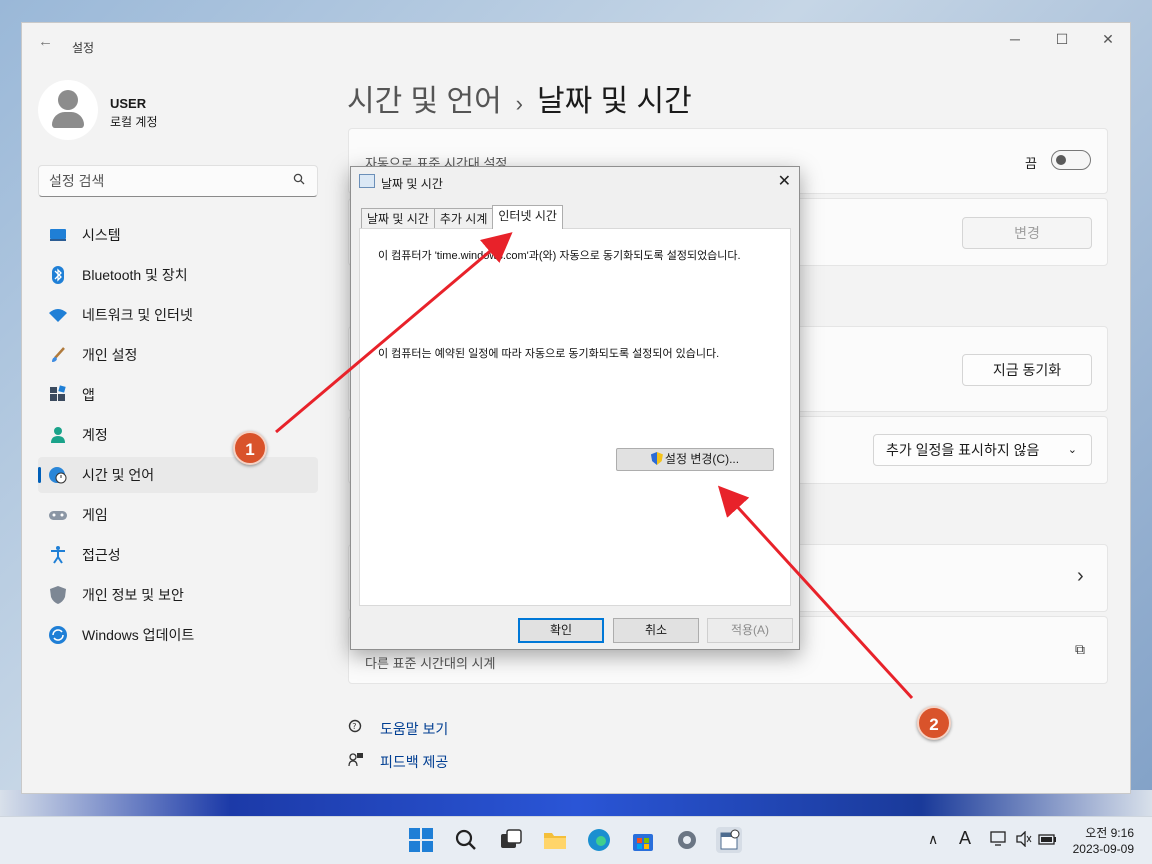 Image resolution: width=1152 pixels, height=864 pixels. Describe the element at coordinates (527, 217) in the screenshot. I see `tab-internet-time: 인터넷 시간` at that location.